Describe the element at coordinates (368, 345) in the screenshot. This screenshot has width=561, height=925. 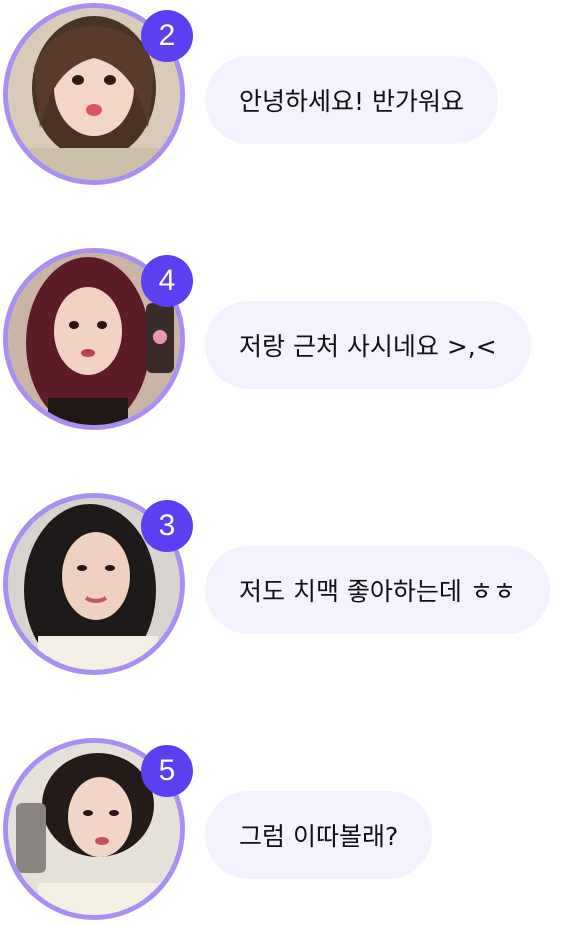
I see `message-bubble: 저랑 근처 사시네요 >,<` at that location.